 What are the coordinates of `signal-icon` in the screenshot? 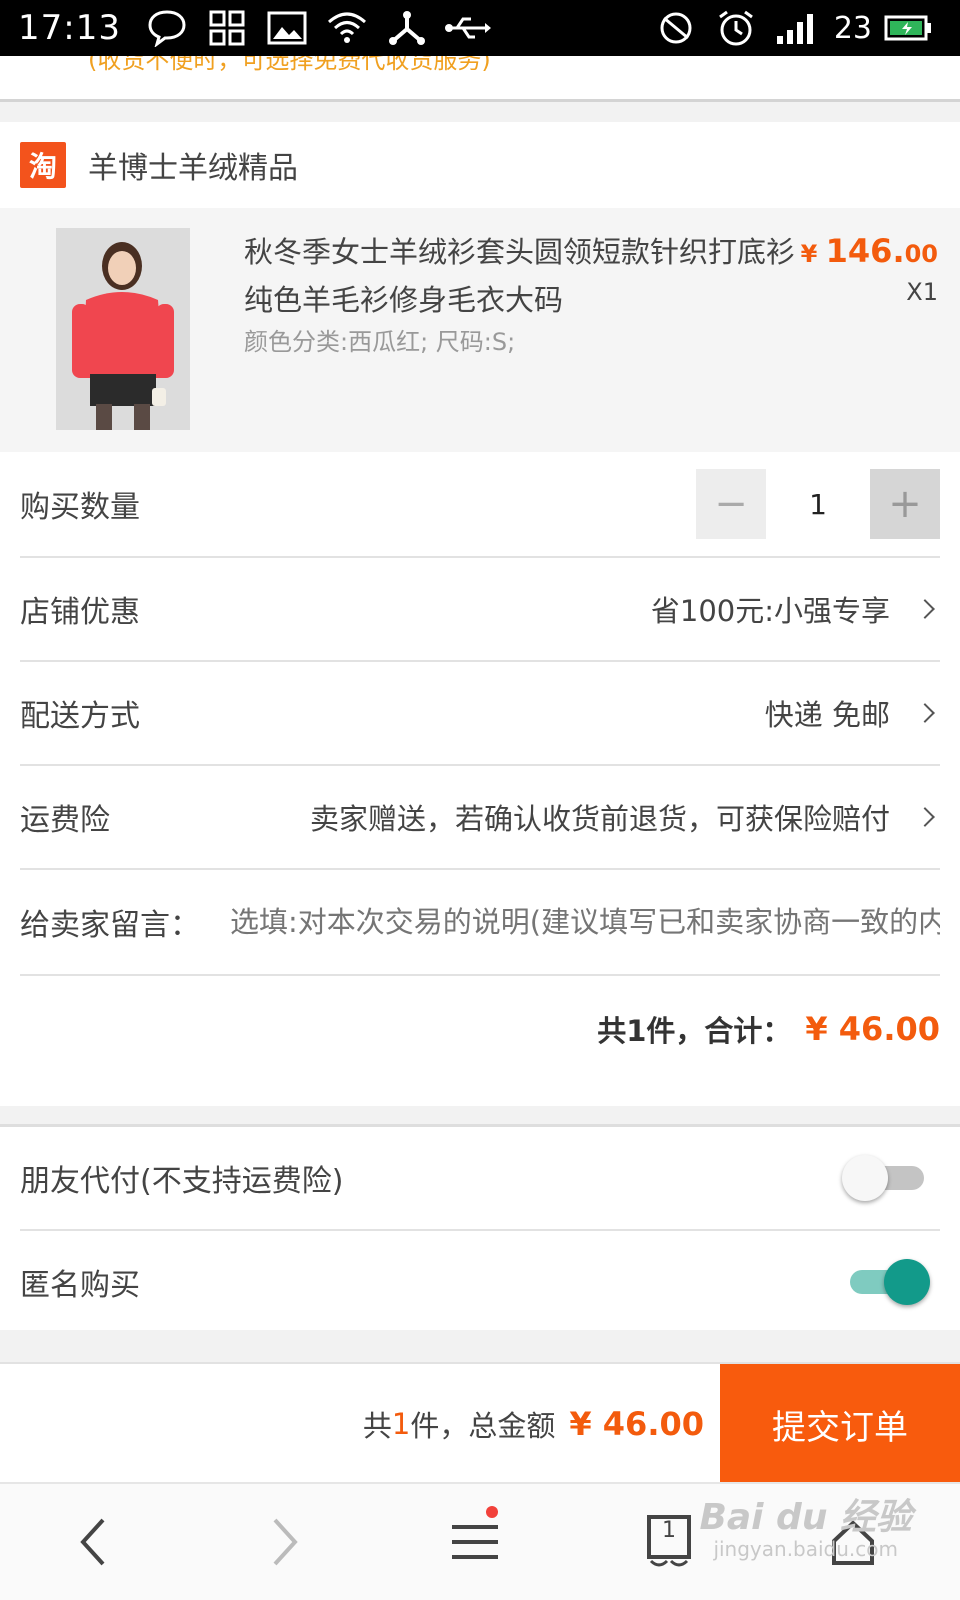 It's located at (796, 28).